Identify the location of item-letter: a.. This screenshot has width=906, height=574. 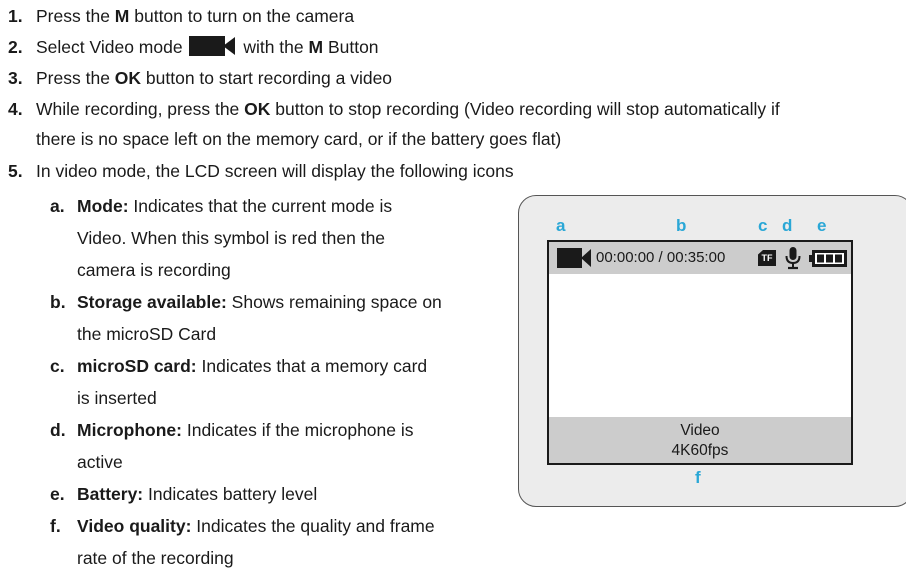
(57, 206).